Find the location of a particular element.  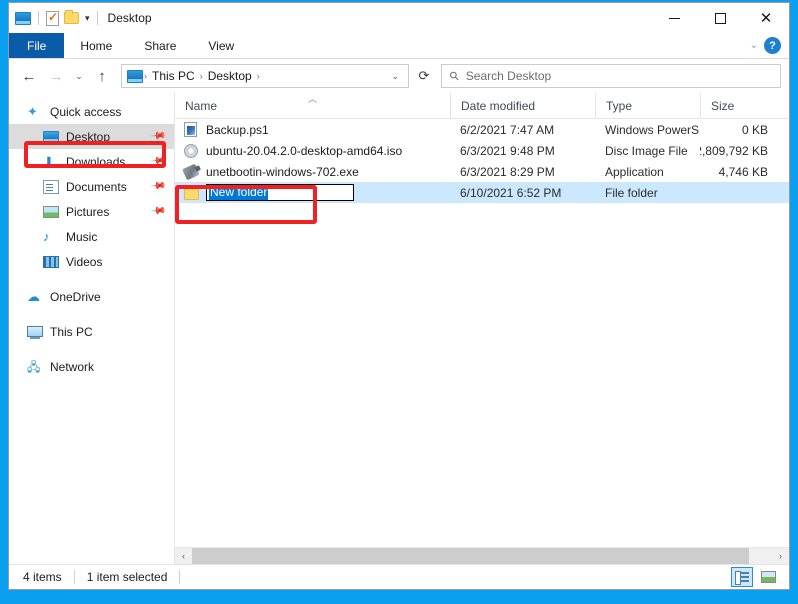

cell-date: 6/3/2021 9:48 PM is located at coordinates (507, 150).